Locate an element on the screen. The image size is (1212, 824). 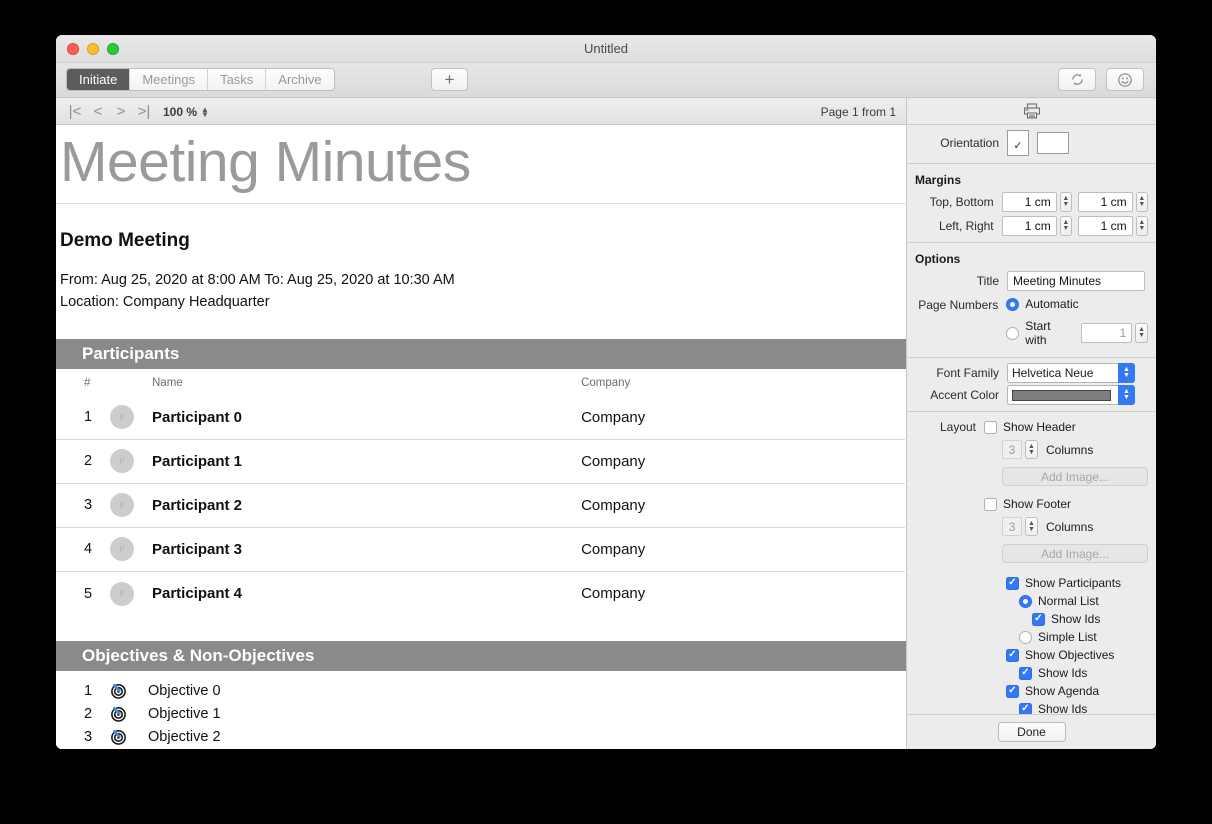
zoom-control: 100 % ▲ ▼ is located at coordinates (186, 111).